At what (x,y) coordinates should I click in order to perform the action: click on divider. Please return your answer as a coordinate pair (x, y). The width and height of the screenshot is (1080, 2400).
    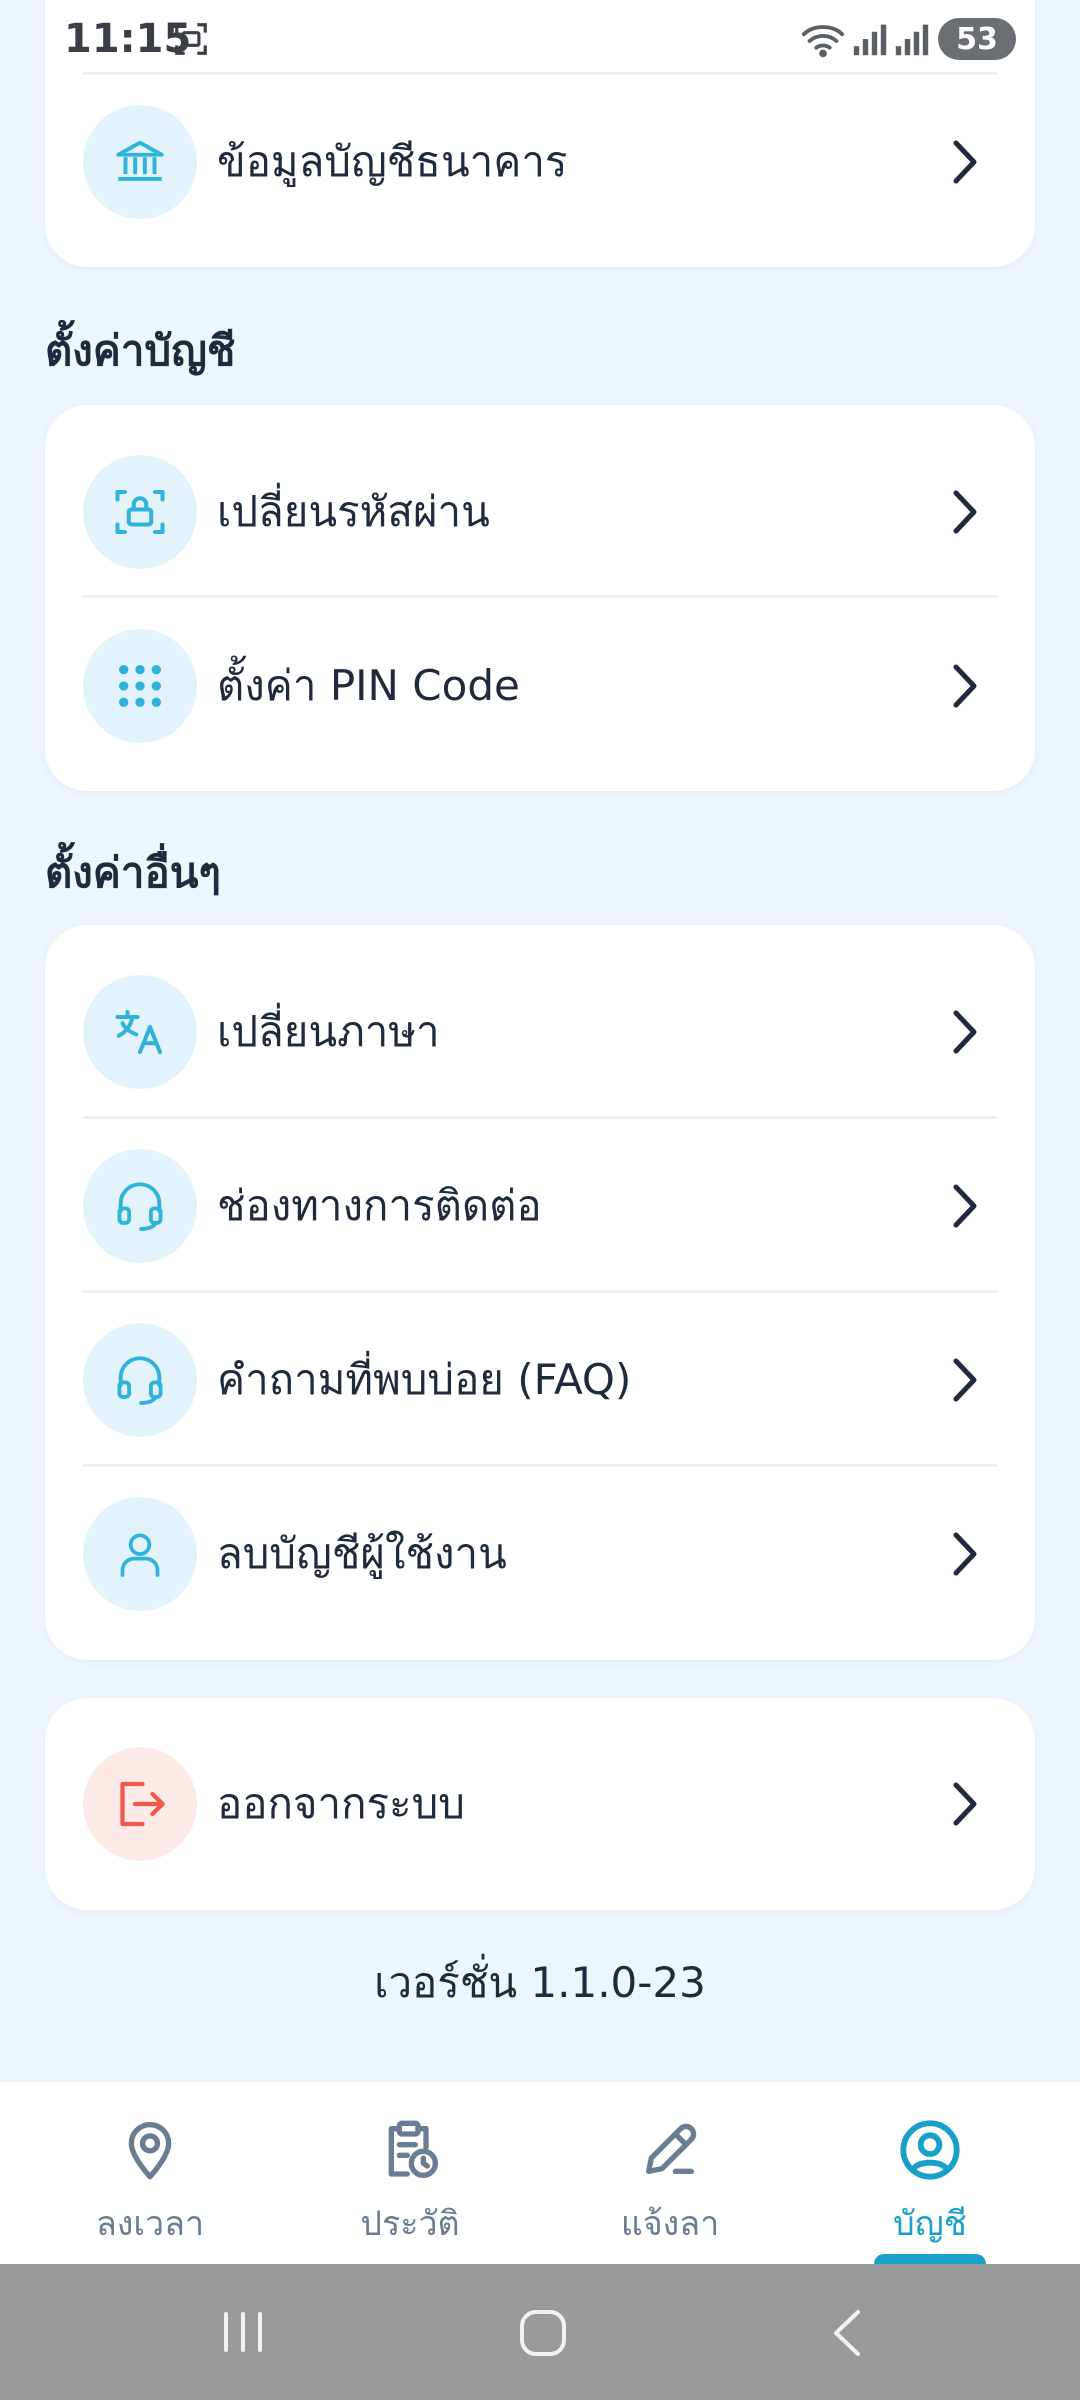
    Looking at the image, I should click on (540, 596).